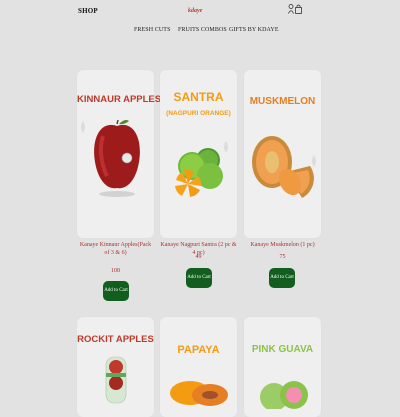  Describe the element at coordinates (115, 339) in the screenshot. I see `product-card-title: ROCKIT APPLES` at that location.